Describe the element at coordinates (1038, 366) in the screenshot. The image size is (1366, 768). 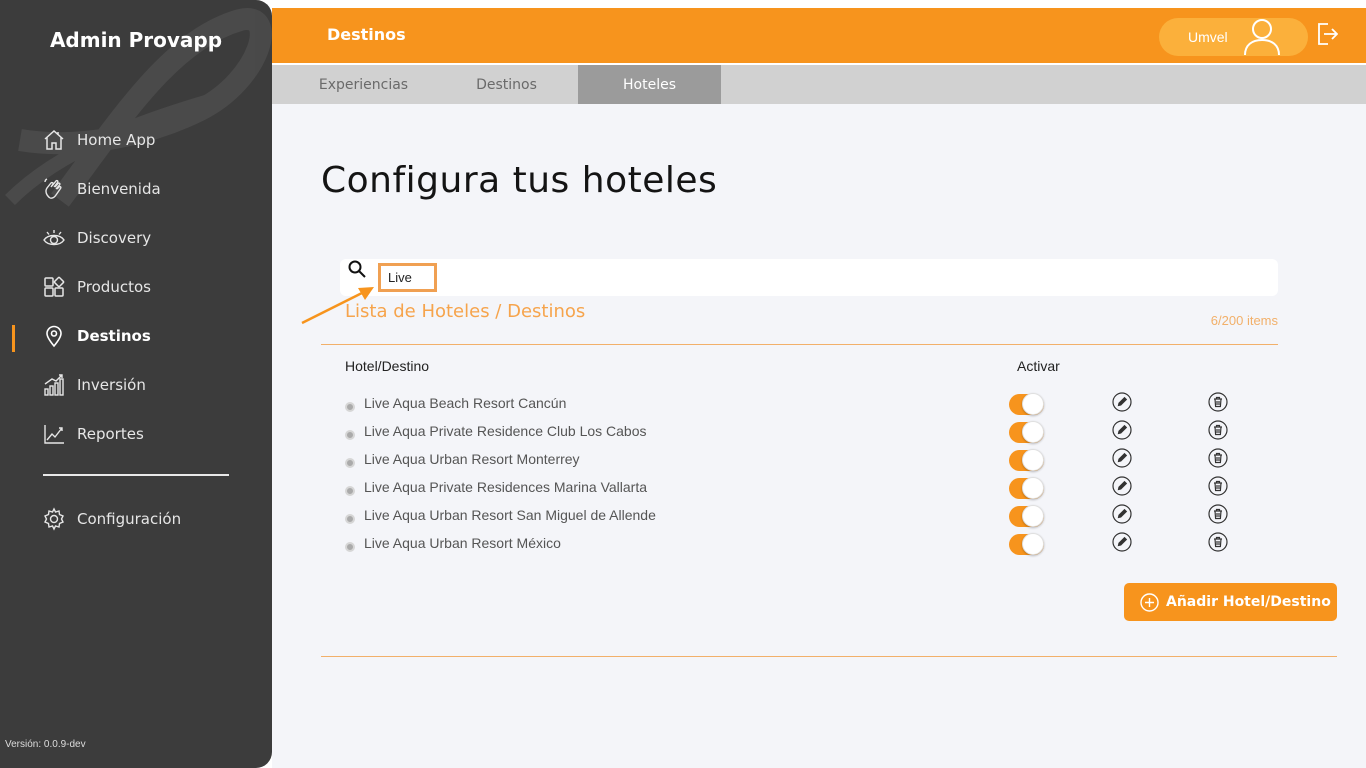
I see `column-header-activate: Activar` at that location.